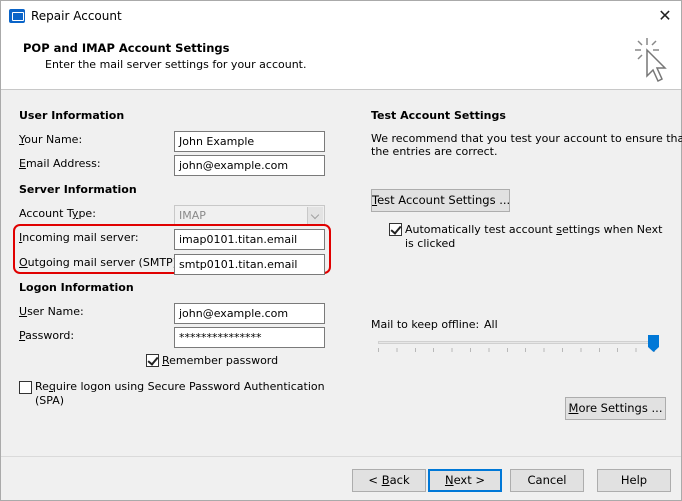  What do you see at coordinates (430, 243) in the screenshot?
I see `auto-test-label-line2: is clicked` at bounding box center [430, 243].